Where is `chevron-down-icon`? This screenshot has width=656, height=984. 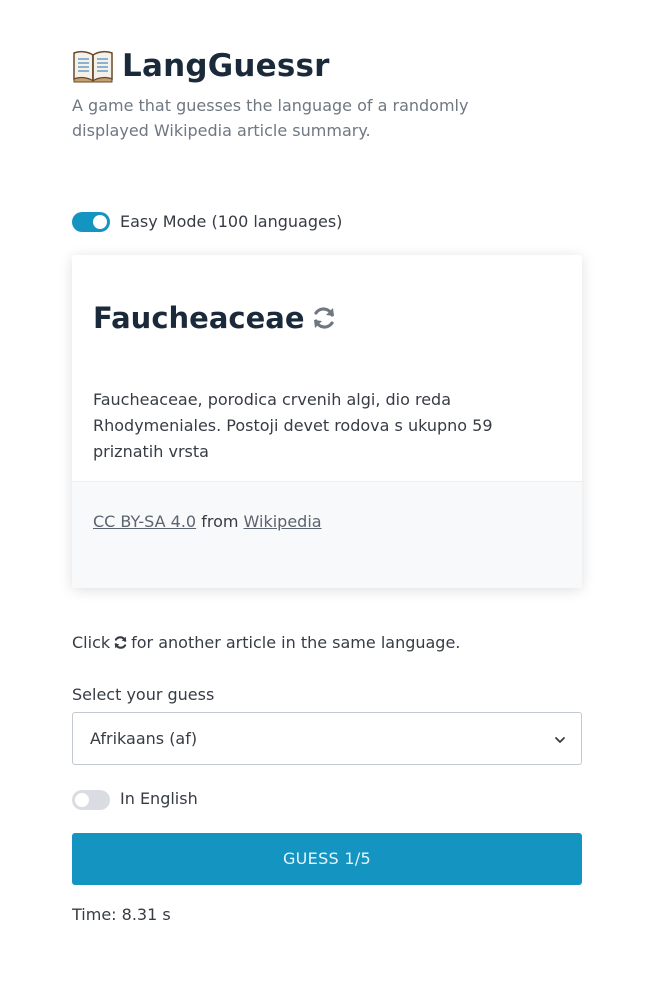
chevron-down-icon is located at coordinates (560, 739).